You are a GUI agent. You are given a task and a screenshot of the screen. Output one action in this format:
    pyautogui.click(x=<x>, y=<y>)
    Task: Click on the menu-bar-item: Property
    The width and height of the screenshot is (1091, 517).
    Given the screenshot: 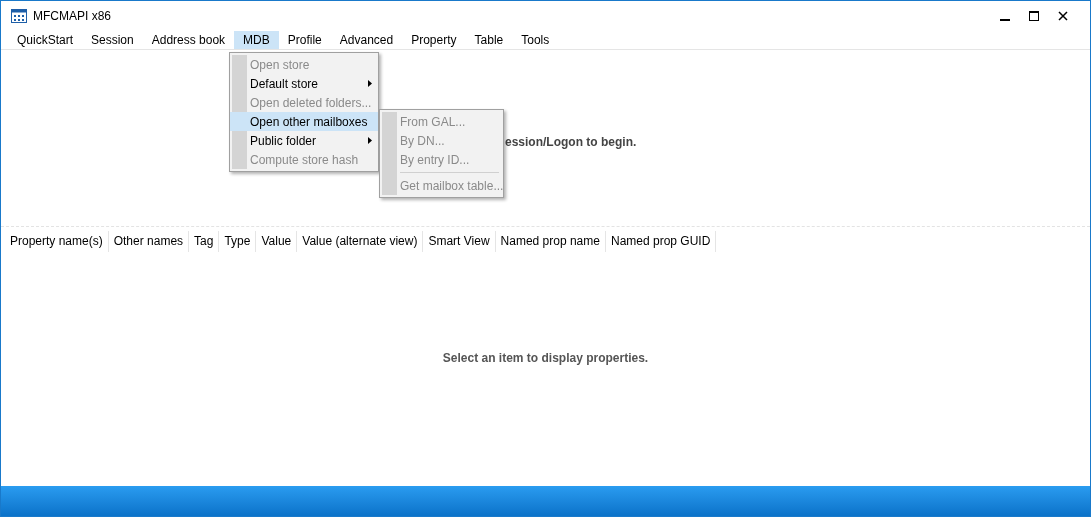 What is the action you would take?
    pyautogui.click(x=434, y=40)
    